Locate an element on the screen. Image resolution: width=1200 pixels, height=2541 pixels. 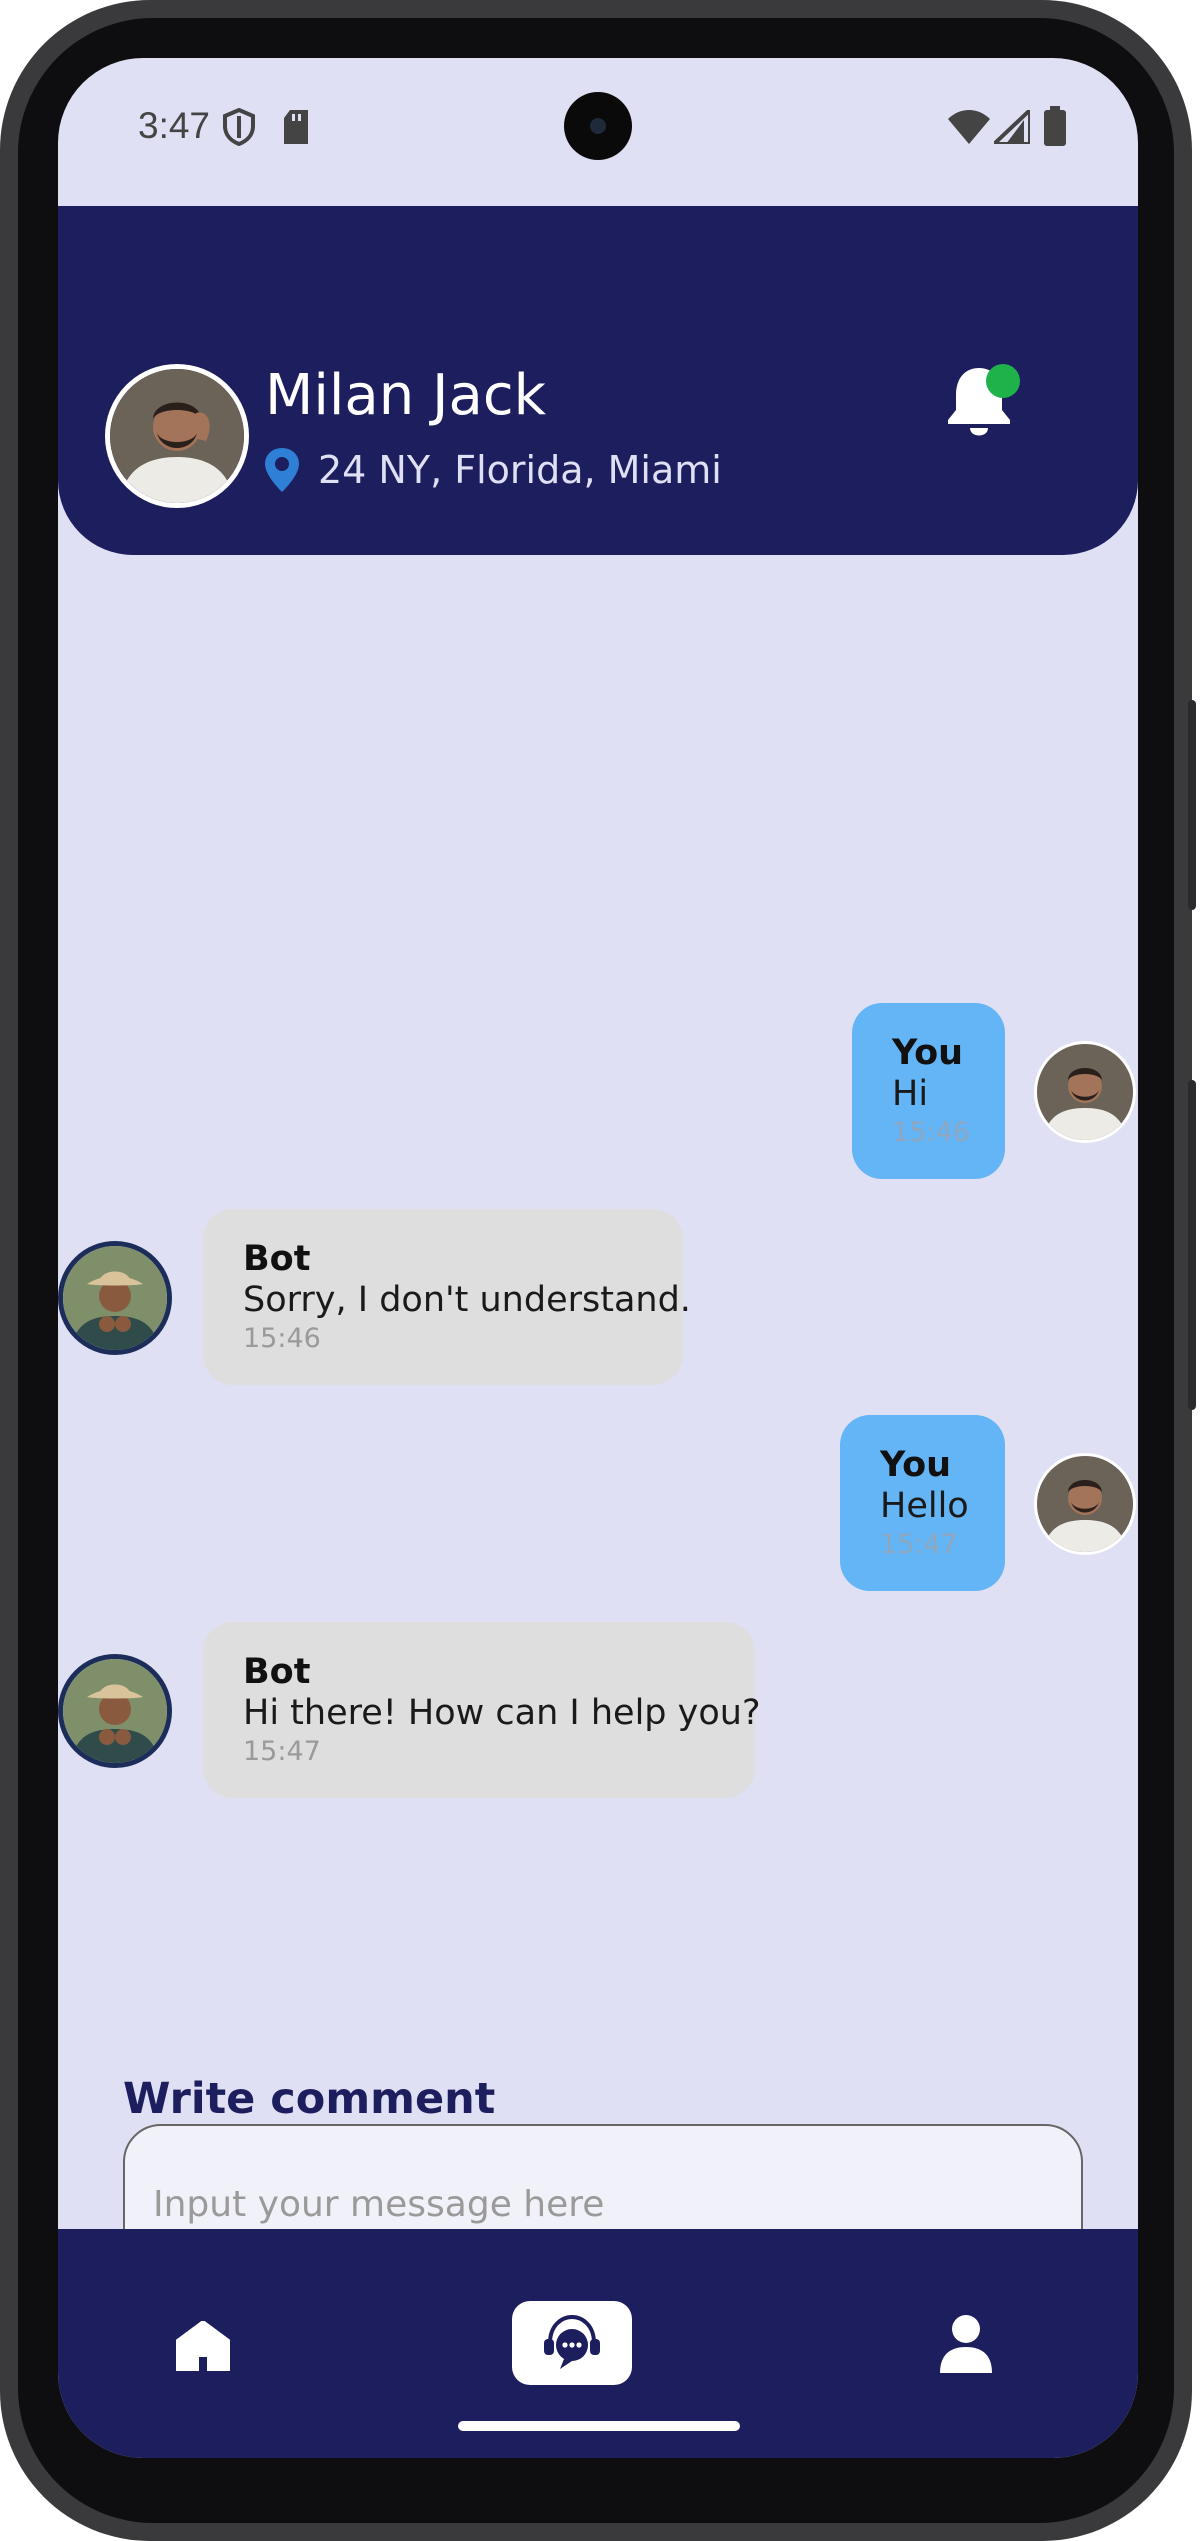
chat-support-icon is located at coordinates (572, 2345).